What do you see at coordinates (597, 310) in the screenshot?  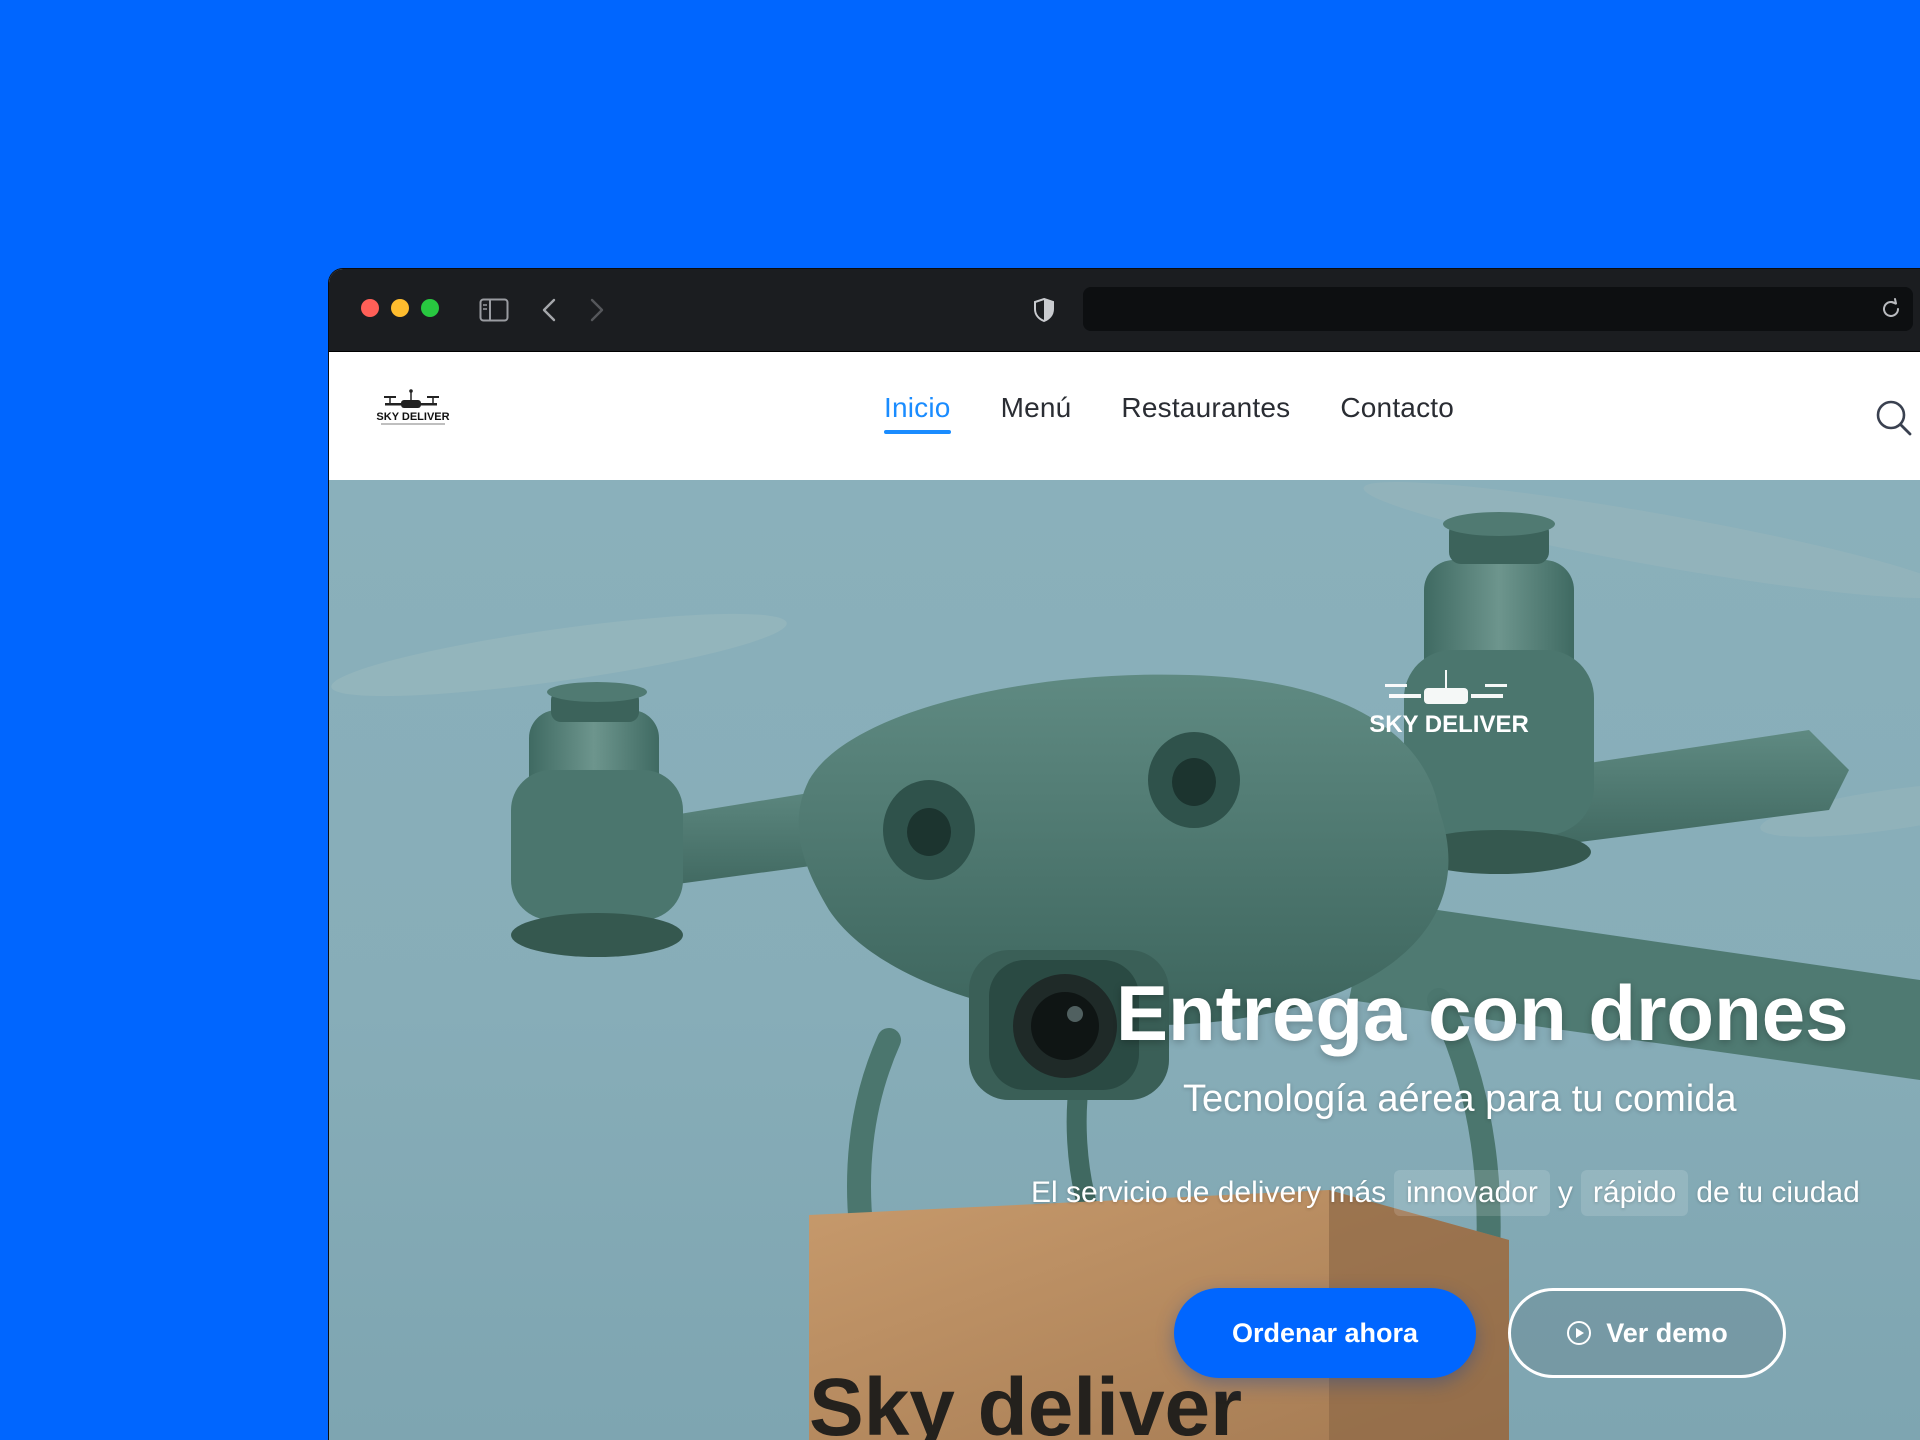 I see `chevron-right-icon` at bounding box center [597, 310].